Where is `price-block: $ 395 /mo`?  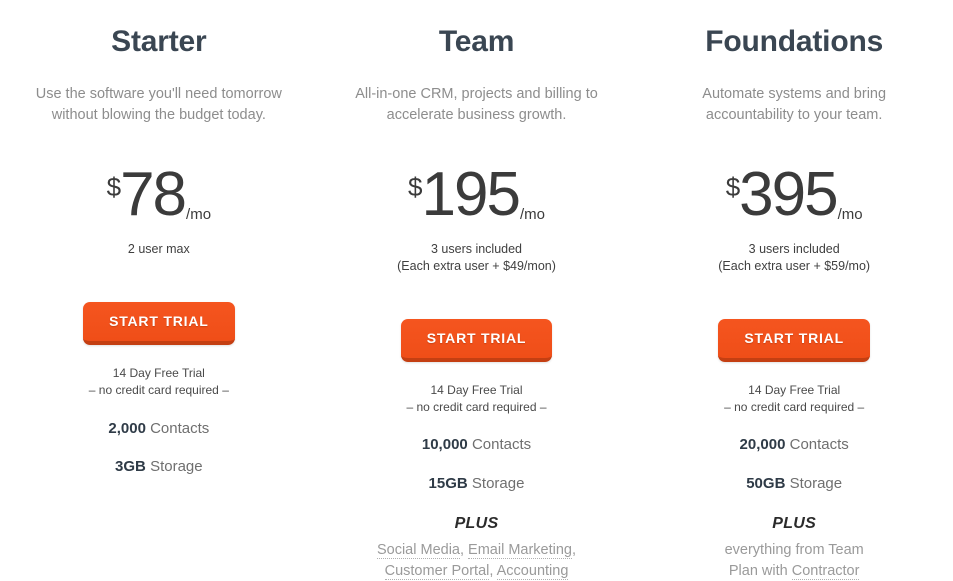
price-block: $ 395 /mo is located at coordinates (794, 195).